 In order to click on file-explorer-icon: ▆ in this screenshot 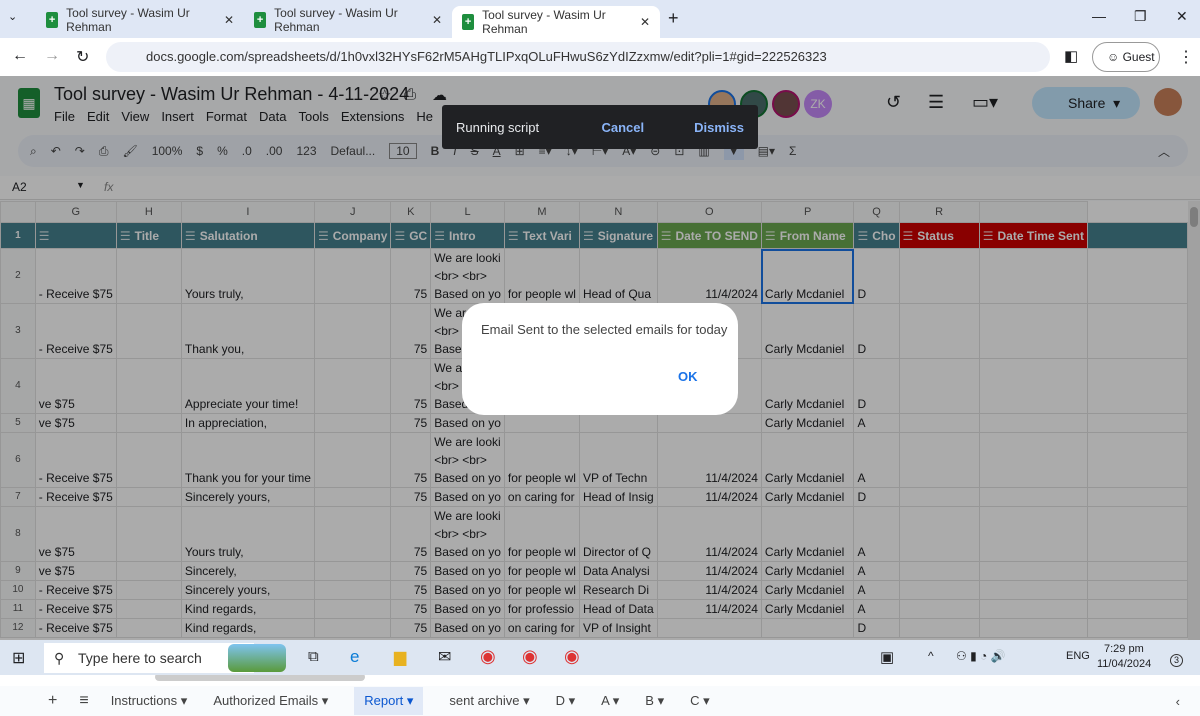, I will do `click(400, 657)`.